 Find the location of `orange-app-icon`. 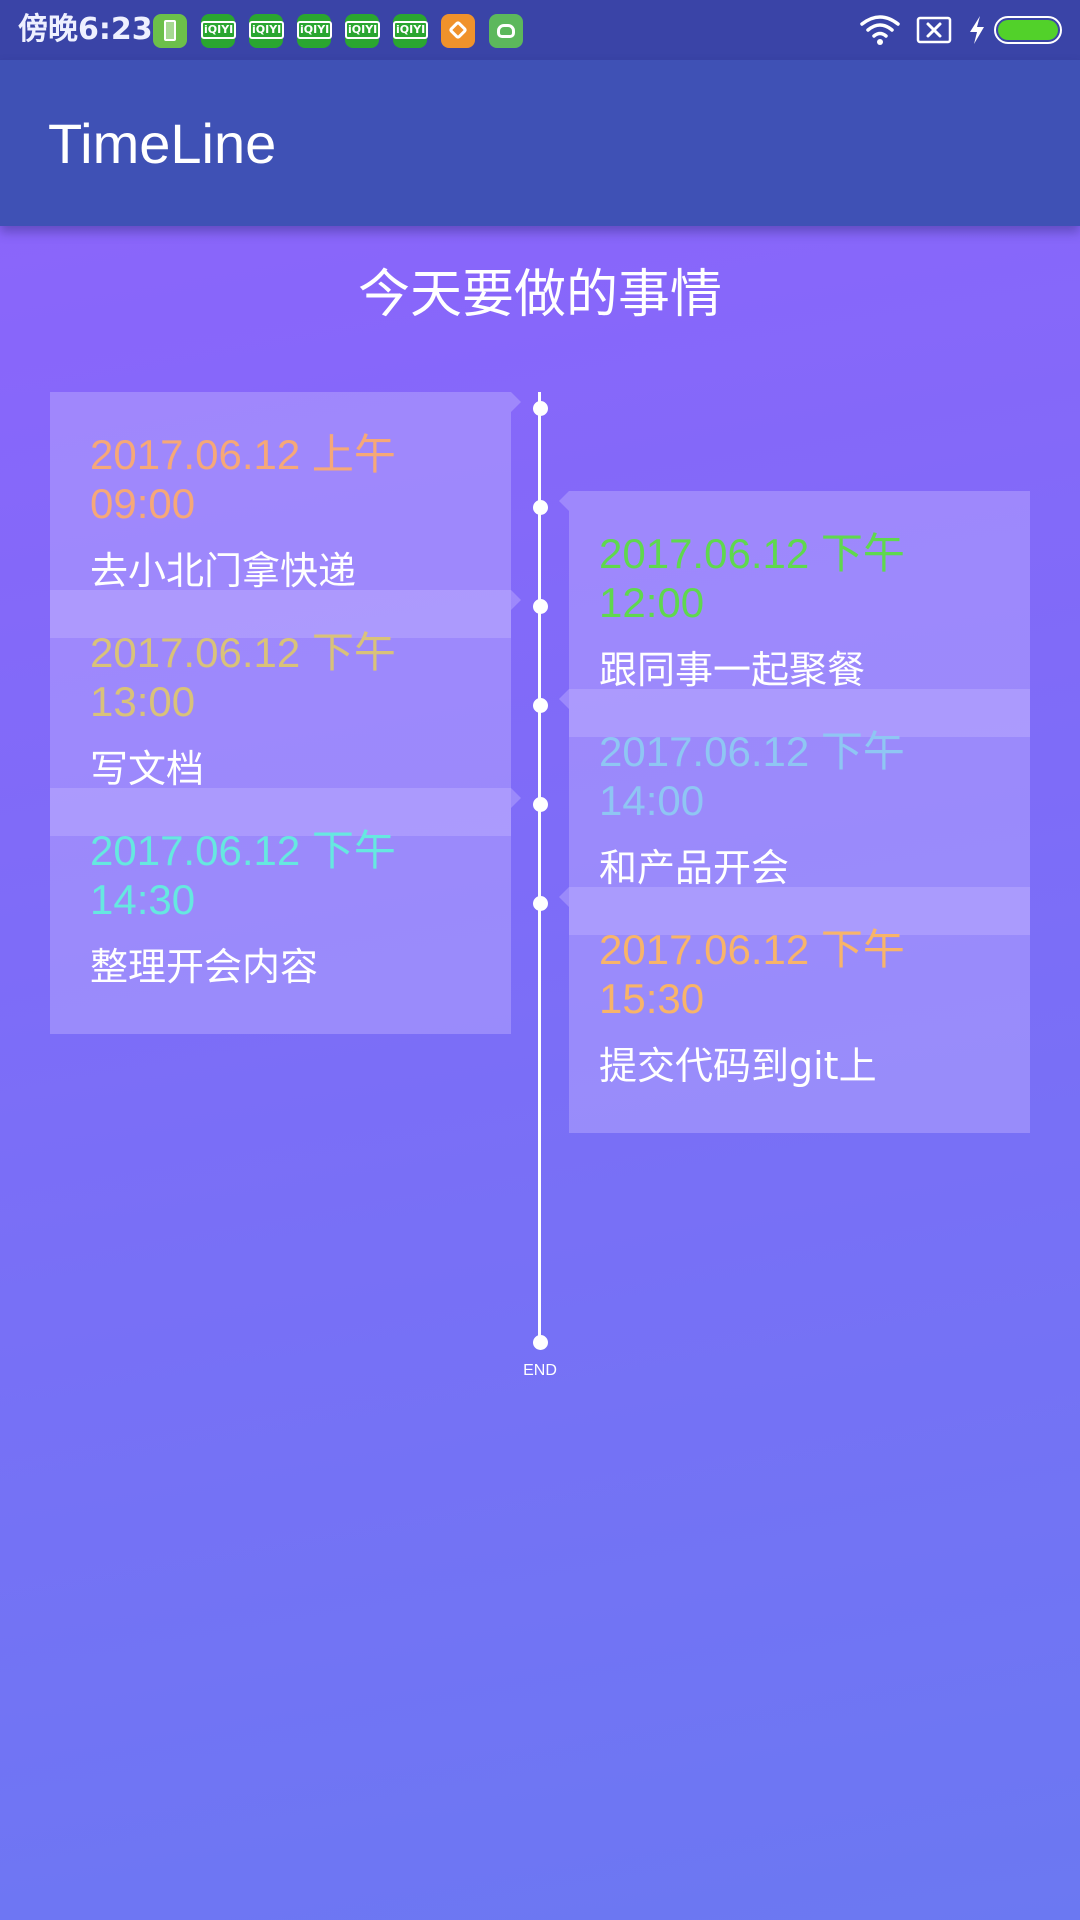

orange-app-icon is located at coordinates (458, 31).